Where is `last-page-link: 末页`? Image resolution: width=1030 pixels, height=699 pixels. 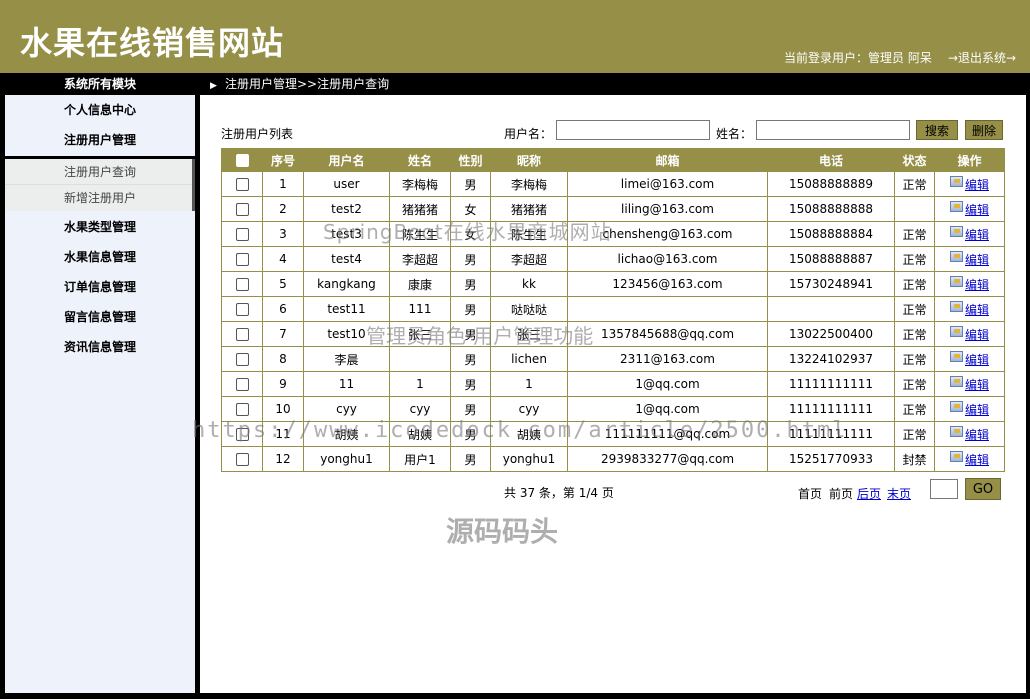
last-page-link: 末页 is located at coordinates (899, 493).